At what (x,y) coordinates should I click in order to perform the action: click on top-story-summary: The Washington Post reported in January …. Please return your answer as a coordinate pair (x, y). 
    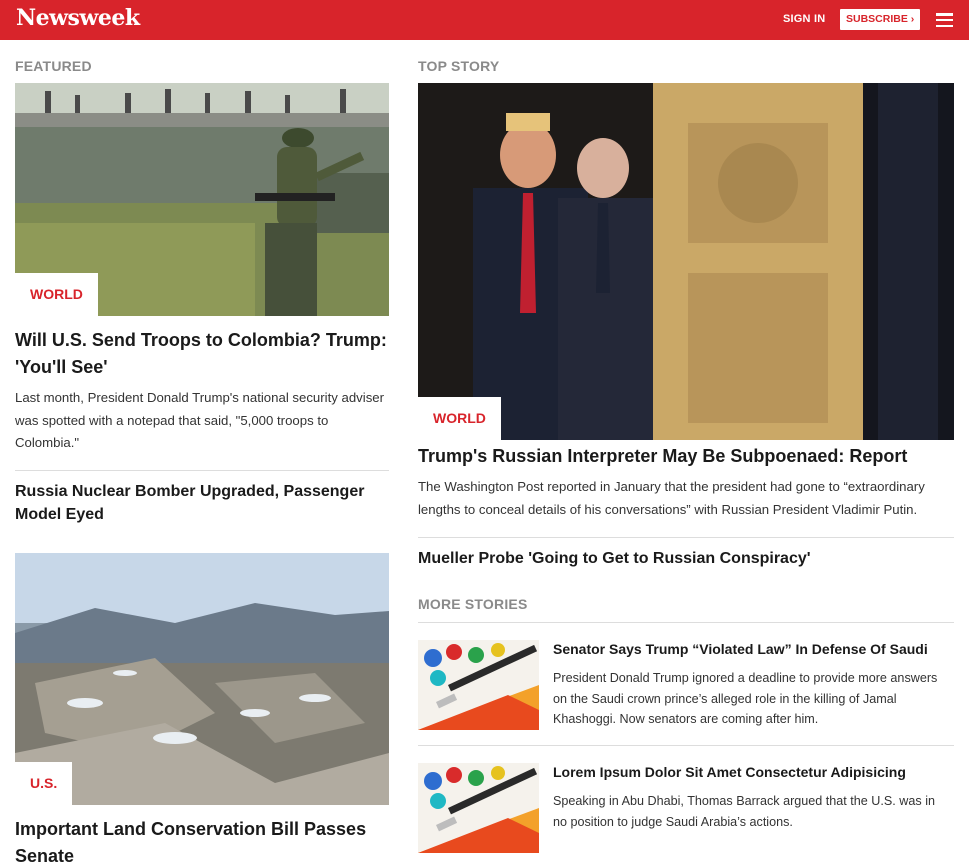
    Looking at the image, I should click on (671, 498).